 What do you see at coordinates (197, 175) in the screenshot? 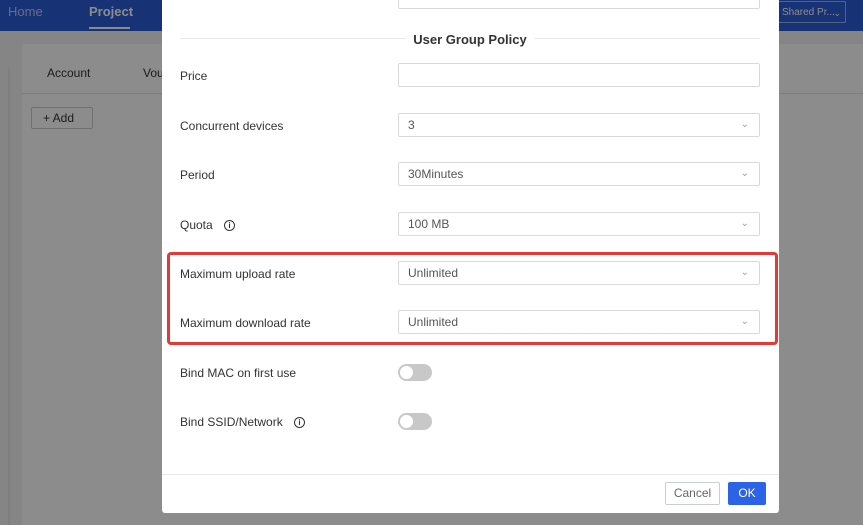
I see `period-label: Period` at bounding box center [197, 175].